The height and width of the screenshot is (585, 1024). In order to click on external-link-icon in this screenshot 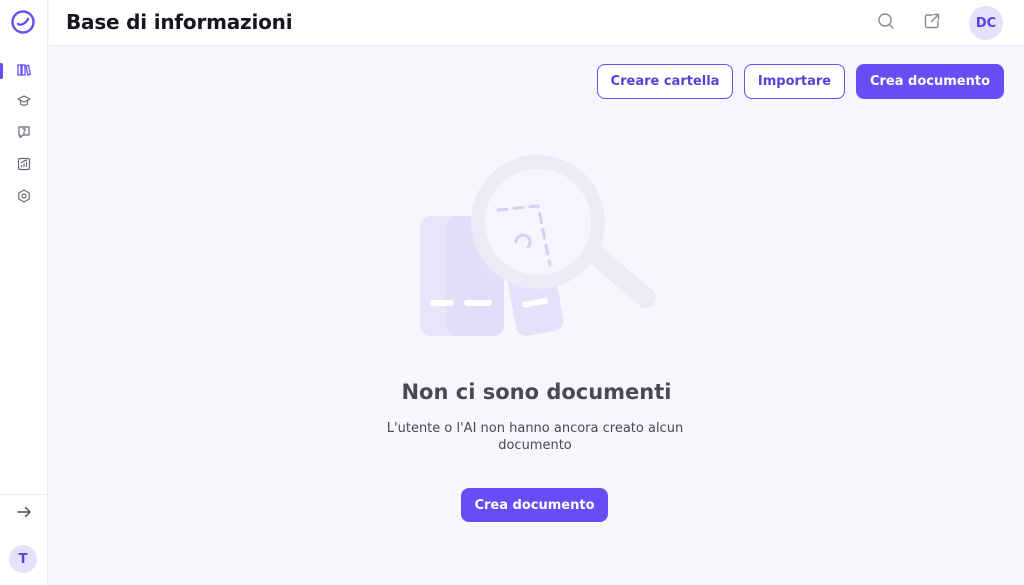, I will do `click(932, 23)`.